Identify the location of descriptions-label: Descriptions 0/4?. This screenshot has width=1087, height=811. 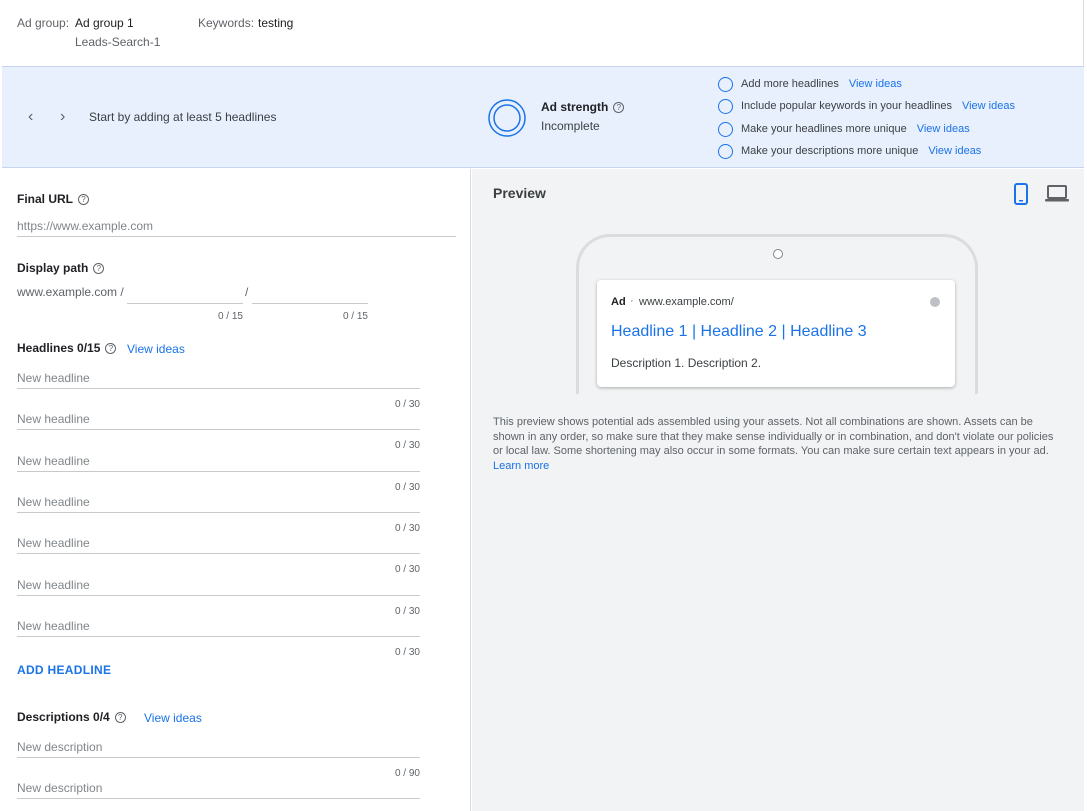
(71, 717).